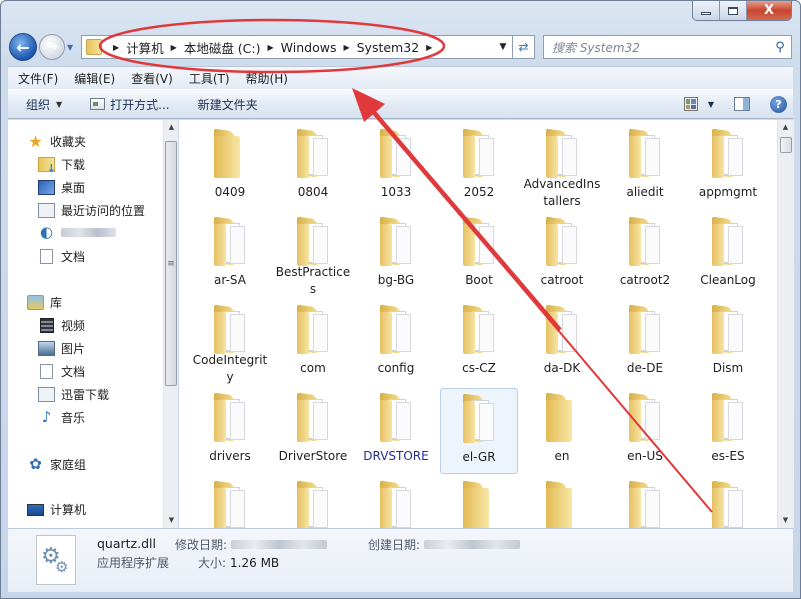 The width and height of the screenshot is (801, 599). Describe the element at coordinates (396, 343) in the screenshot. I see `folder-item: config` at that location.